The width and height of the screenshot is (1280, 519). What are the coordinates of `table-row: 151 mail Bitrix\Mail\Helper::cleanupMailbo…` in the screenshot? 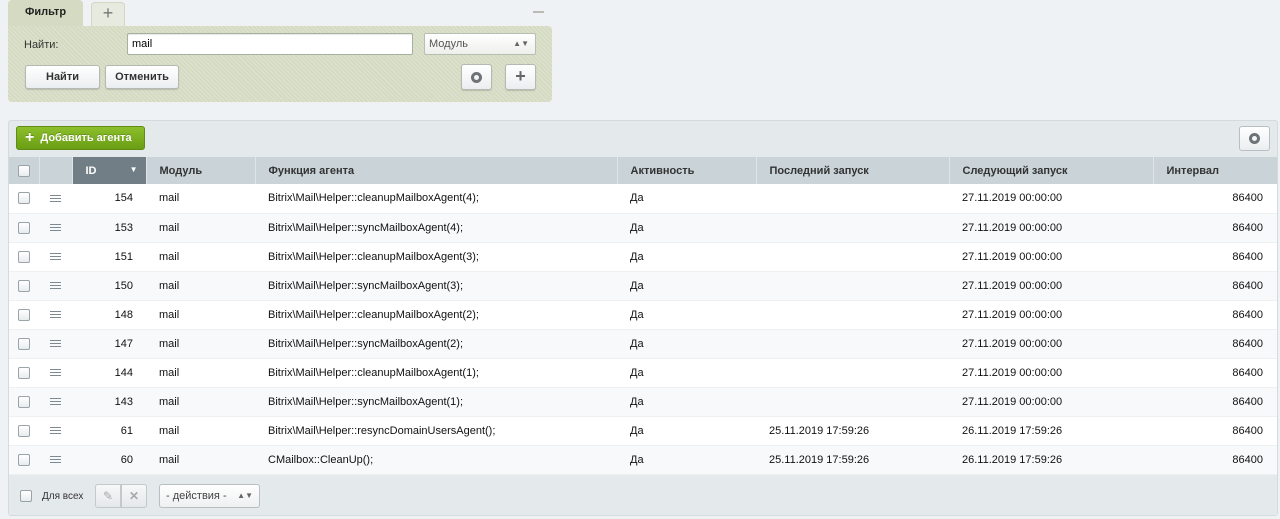 It's located at (643, 257).